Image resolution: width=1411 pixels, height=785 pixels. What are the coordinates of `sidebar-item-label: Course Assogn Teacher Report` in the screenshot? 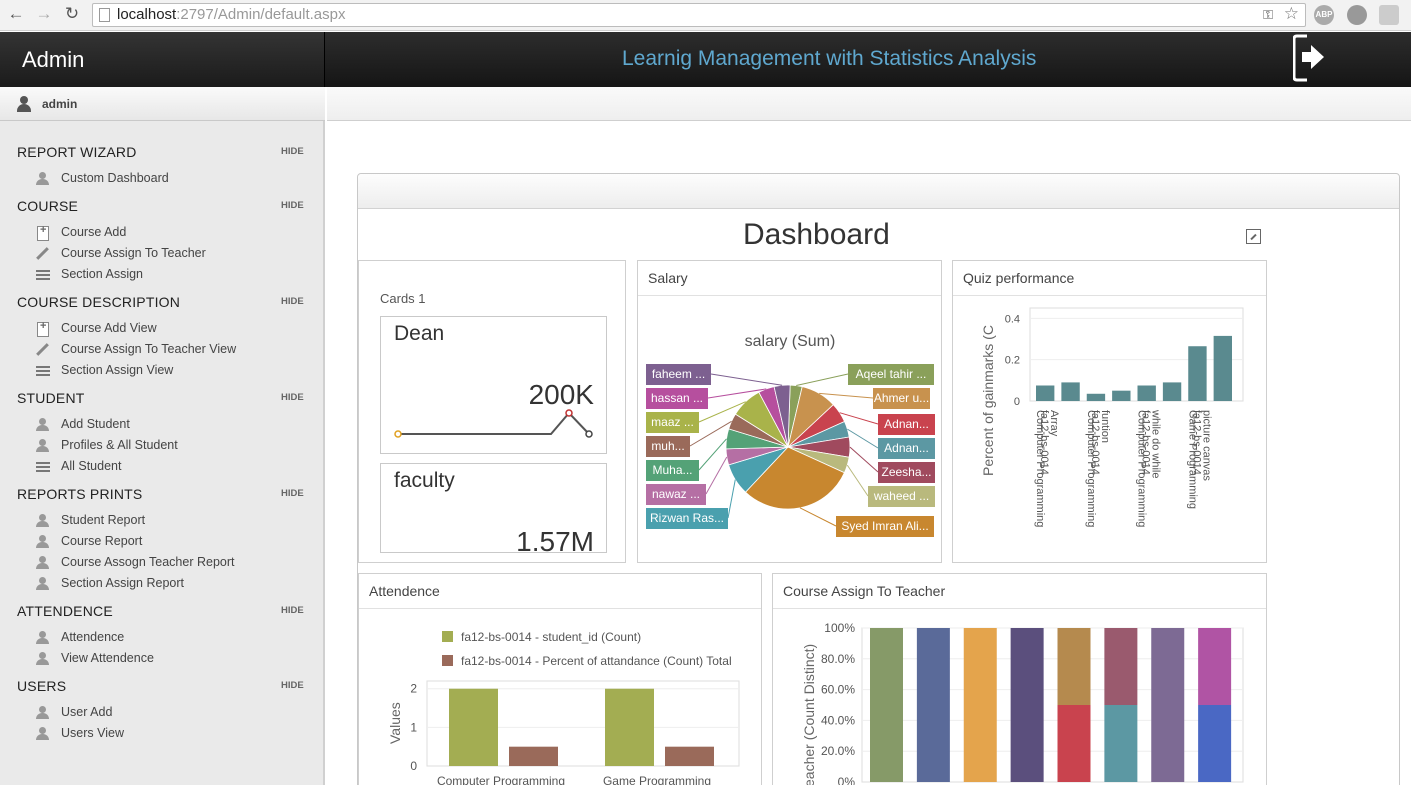 It's located at (148, 562).